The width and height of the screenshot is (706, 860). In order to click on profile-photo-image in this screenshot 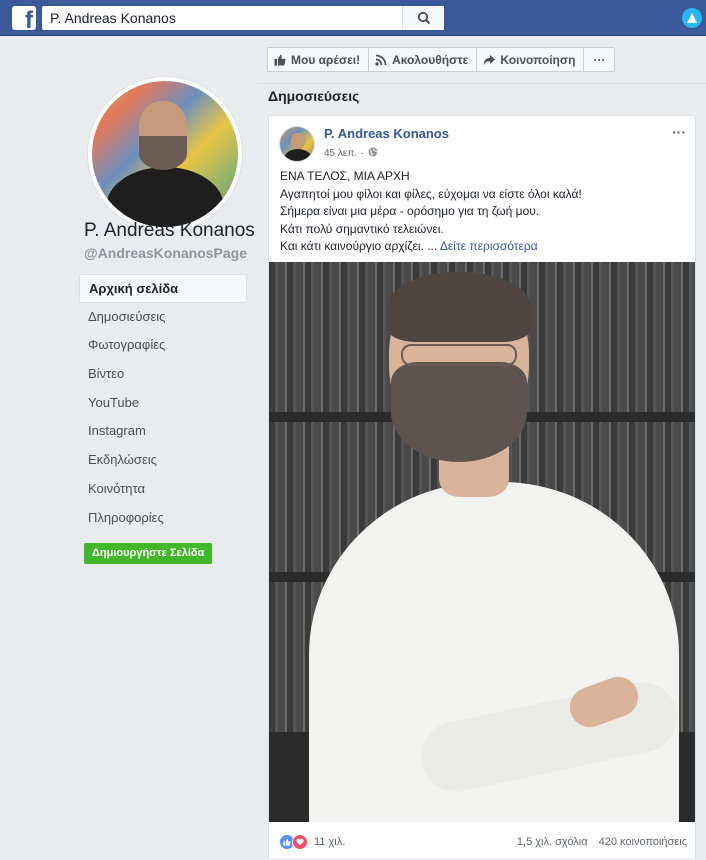, I will do `click(165, 154)`.